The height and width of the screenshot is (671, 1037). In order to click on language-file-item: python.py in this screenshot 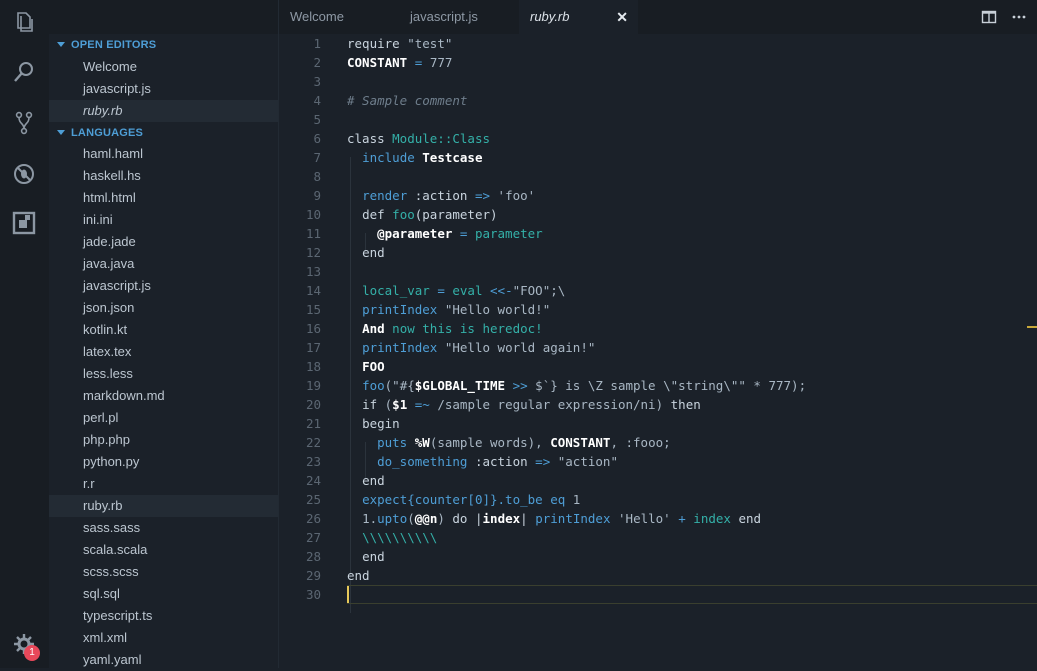, I will do `click(163, 462)`.